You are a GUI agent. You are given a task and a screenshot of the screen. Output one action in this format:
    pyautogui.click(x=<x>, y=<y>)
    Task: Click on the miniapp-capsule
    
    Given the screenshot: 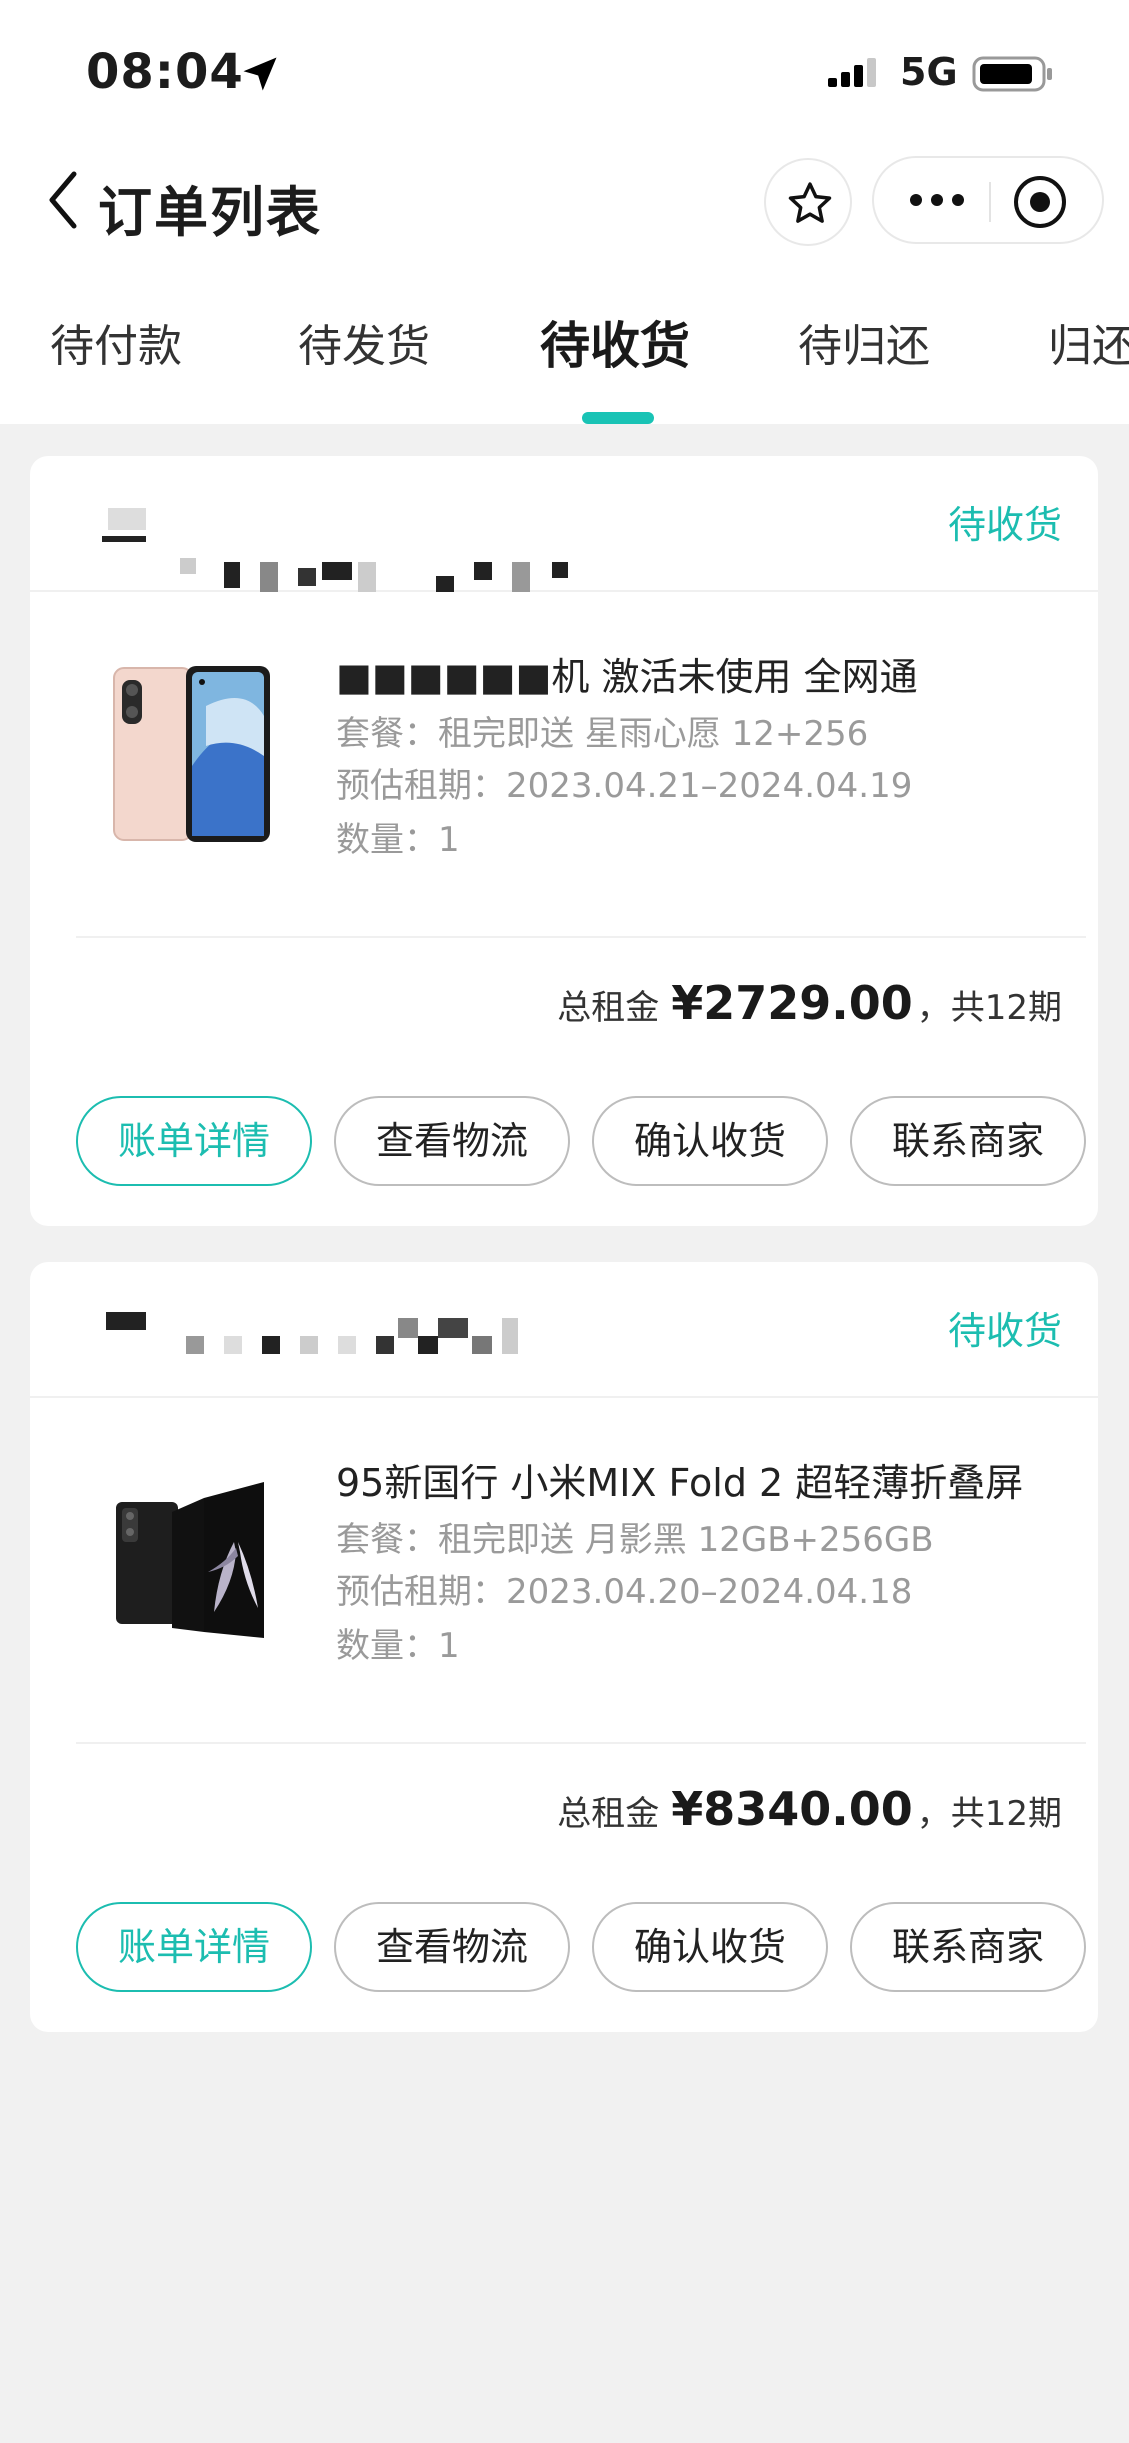 What is the action you would take?
    pyautogui.click(x=988, y=200)
    